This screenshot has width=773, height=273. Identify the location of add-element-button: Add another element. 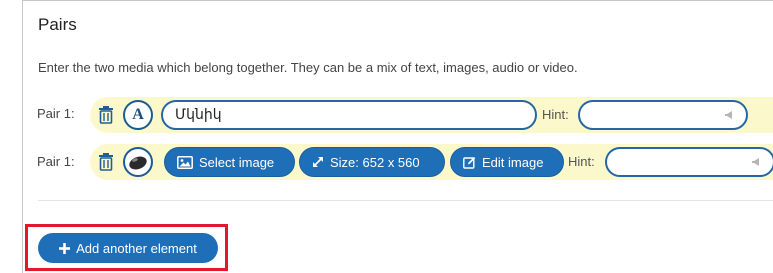
(128, 248).